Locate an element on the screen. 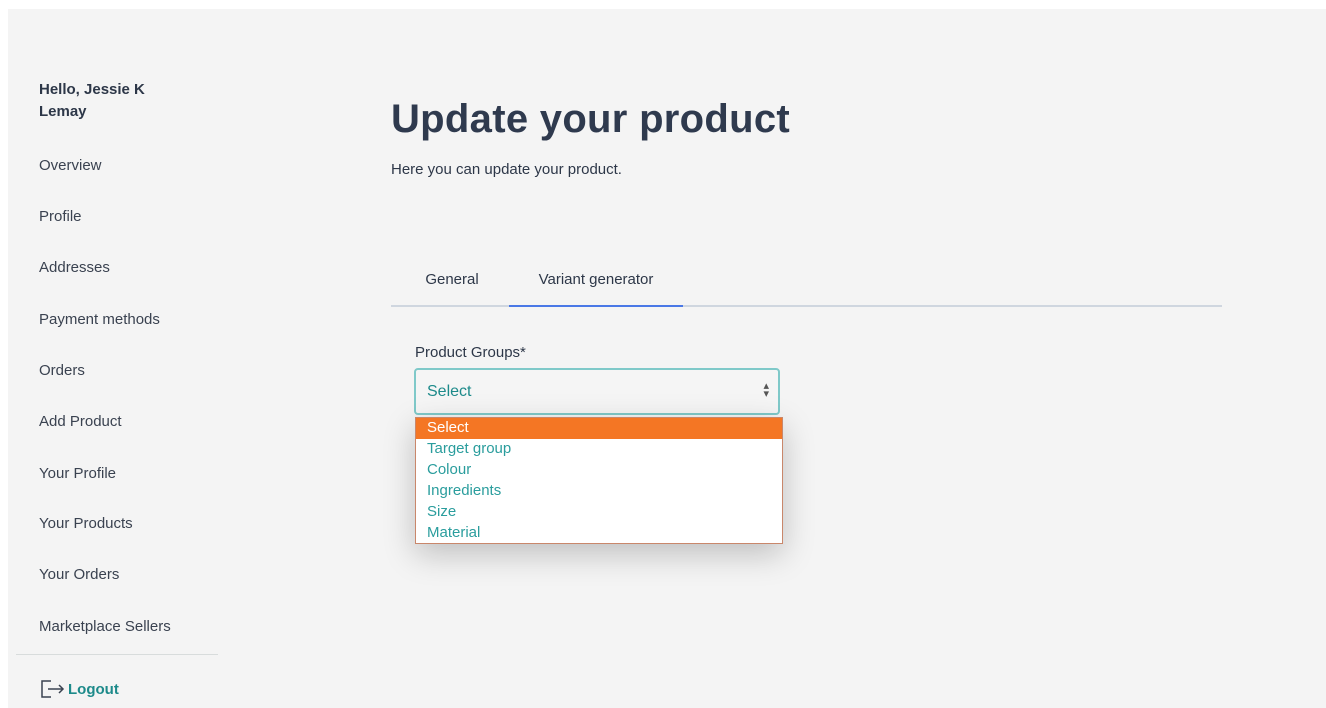 This screenshot has width=1326, height=708. page-title: Update your product is located at coordinates (591, 119).